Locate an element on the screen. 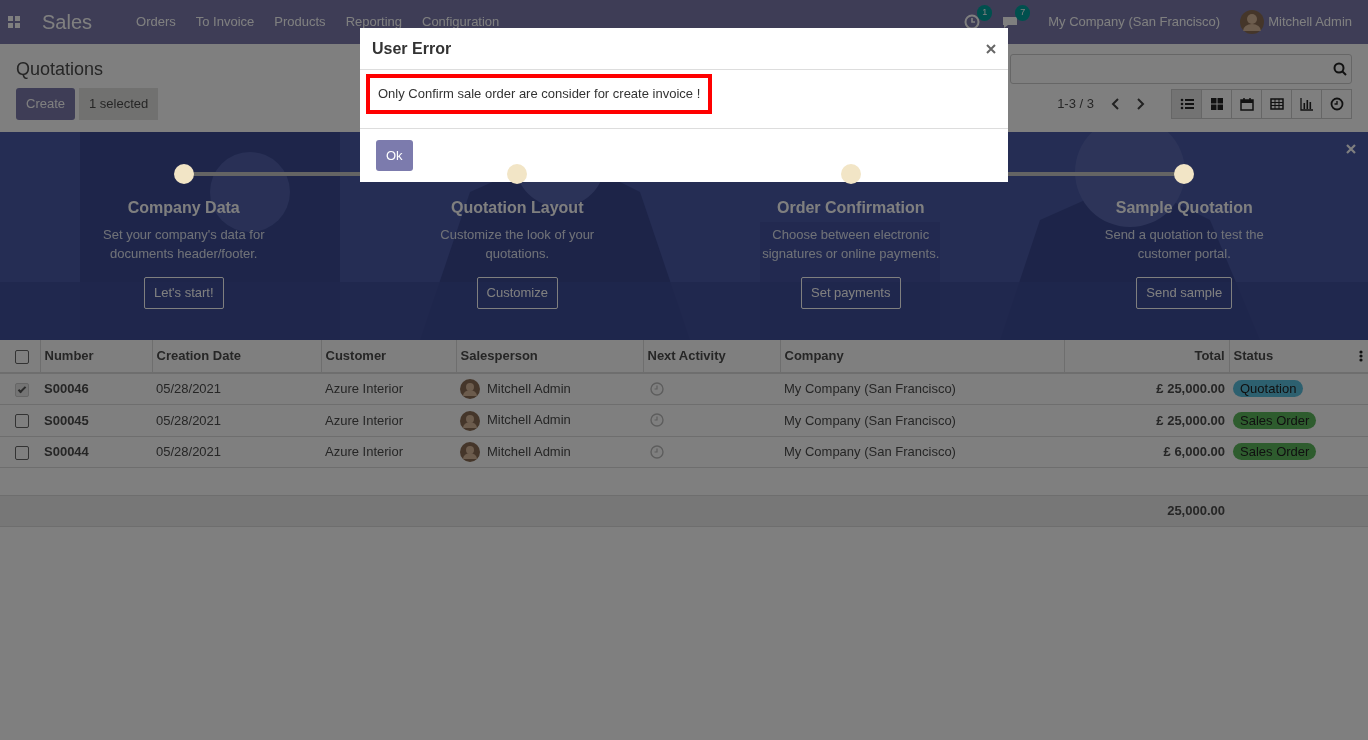 This screenshot has width=1368, height=740. order-number: S00045 is located at coordinates (66, 420).